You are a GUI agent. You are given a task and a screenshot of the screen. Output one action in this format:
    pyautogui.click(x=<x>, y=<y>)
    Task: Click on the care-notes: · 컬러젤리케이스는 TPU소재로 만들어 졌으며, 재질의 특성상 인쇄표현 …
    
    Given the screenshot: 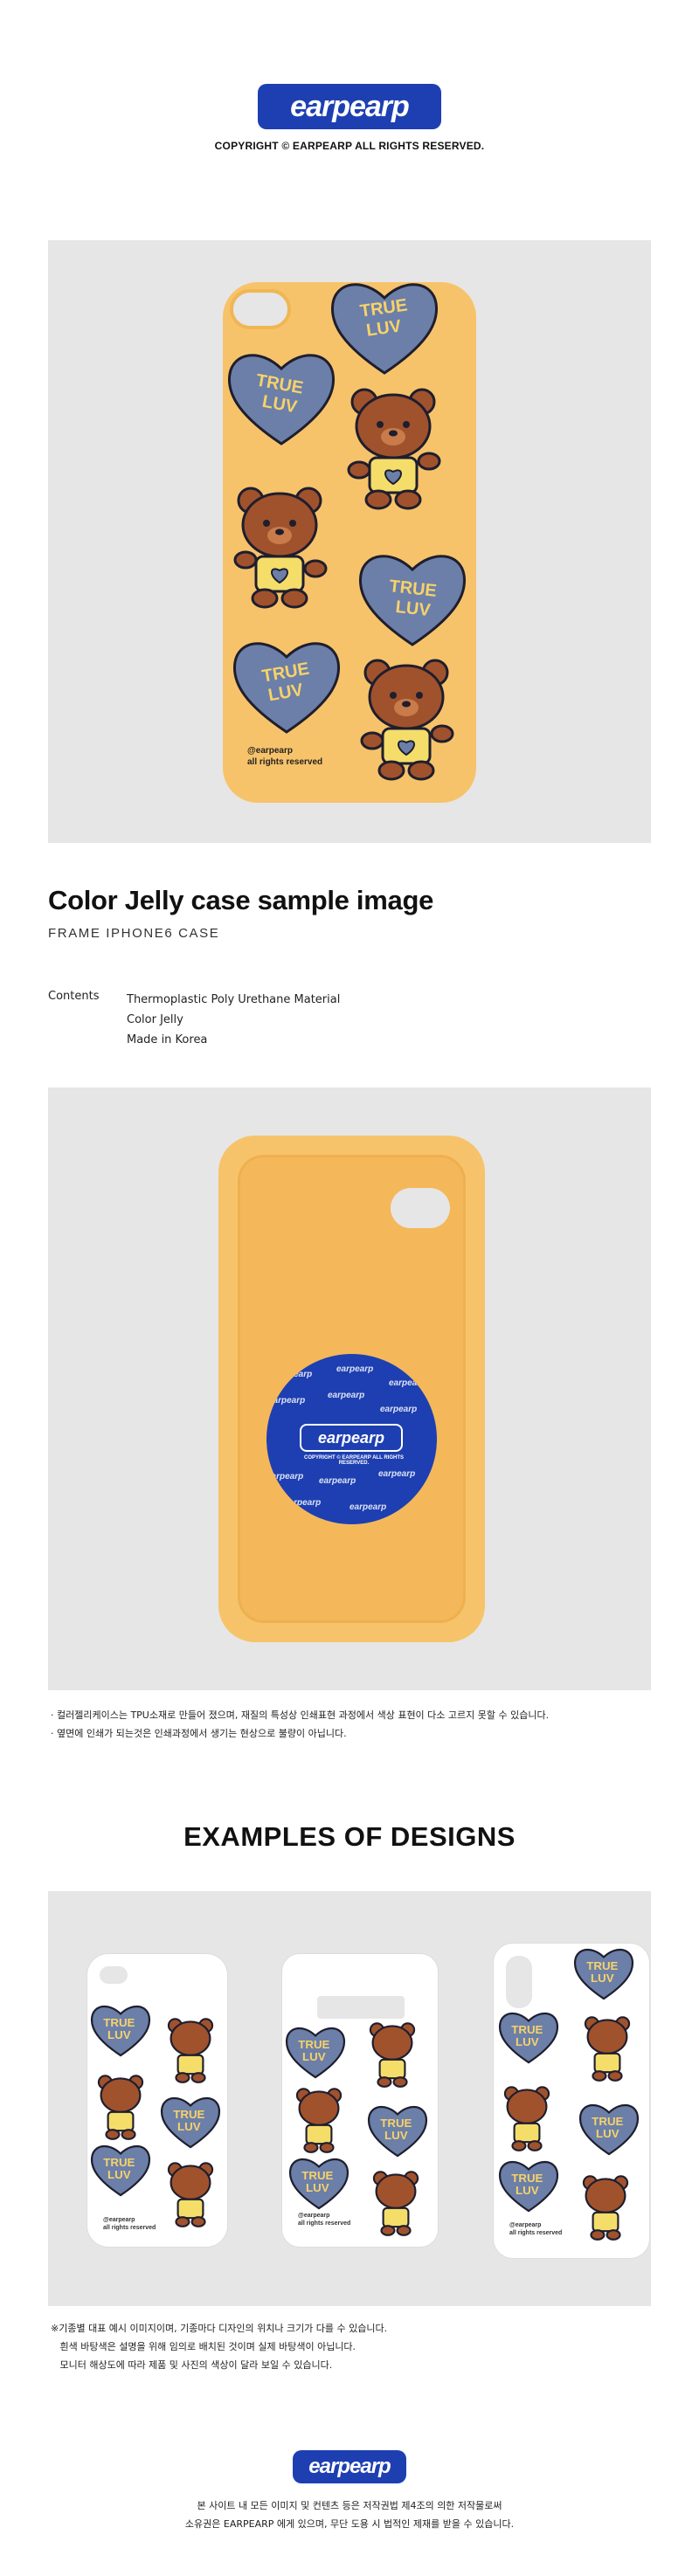 What is the action you would take?
    pyautogui.click(x=300, y=1724)
    